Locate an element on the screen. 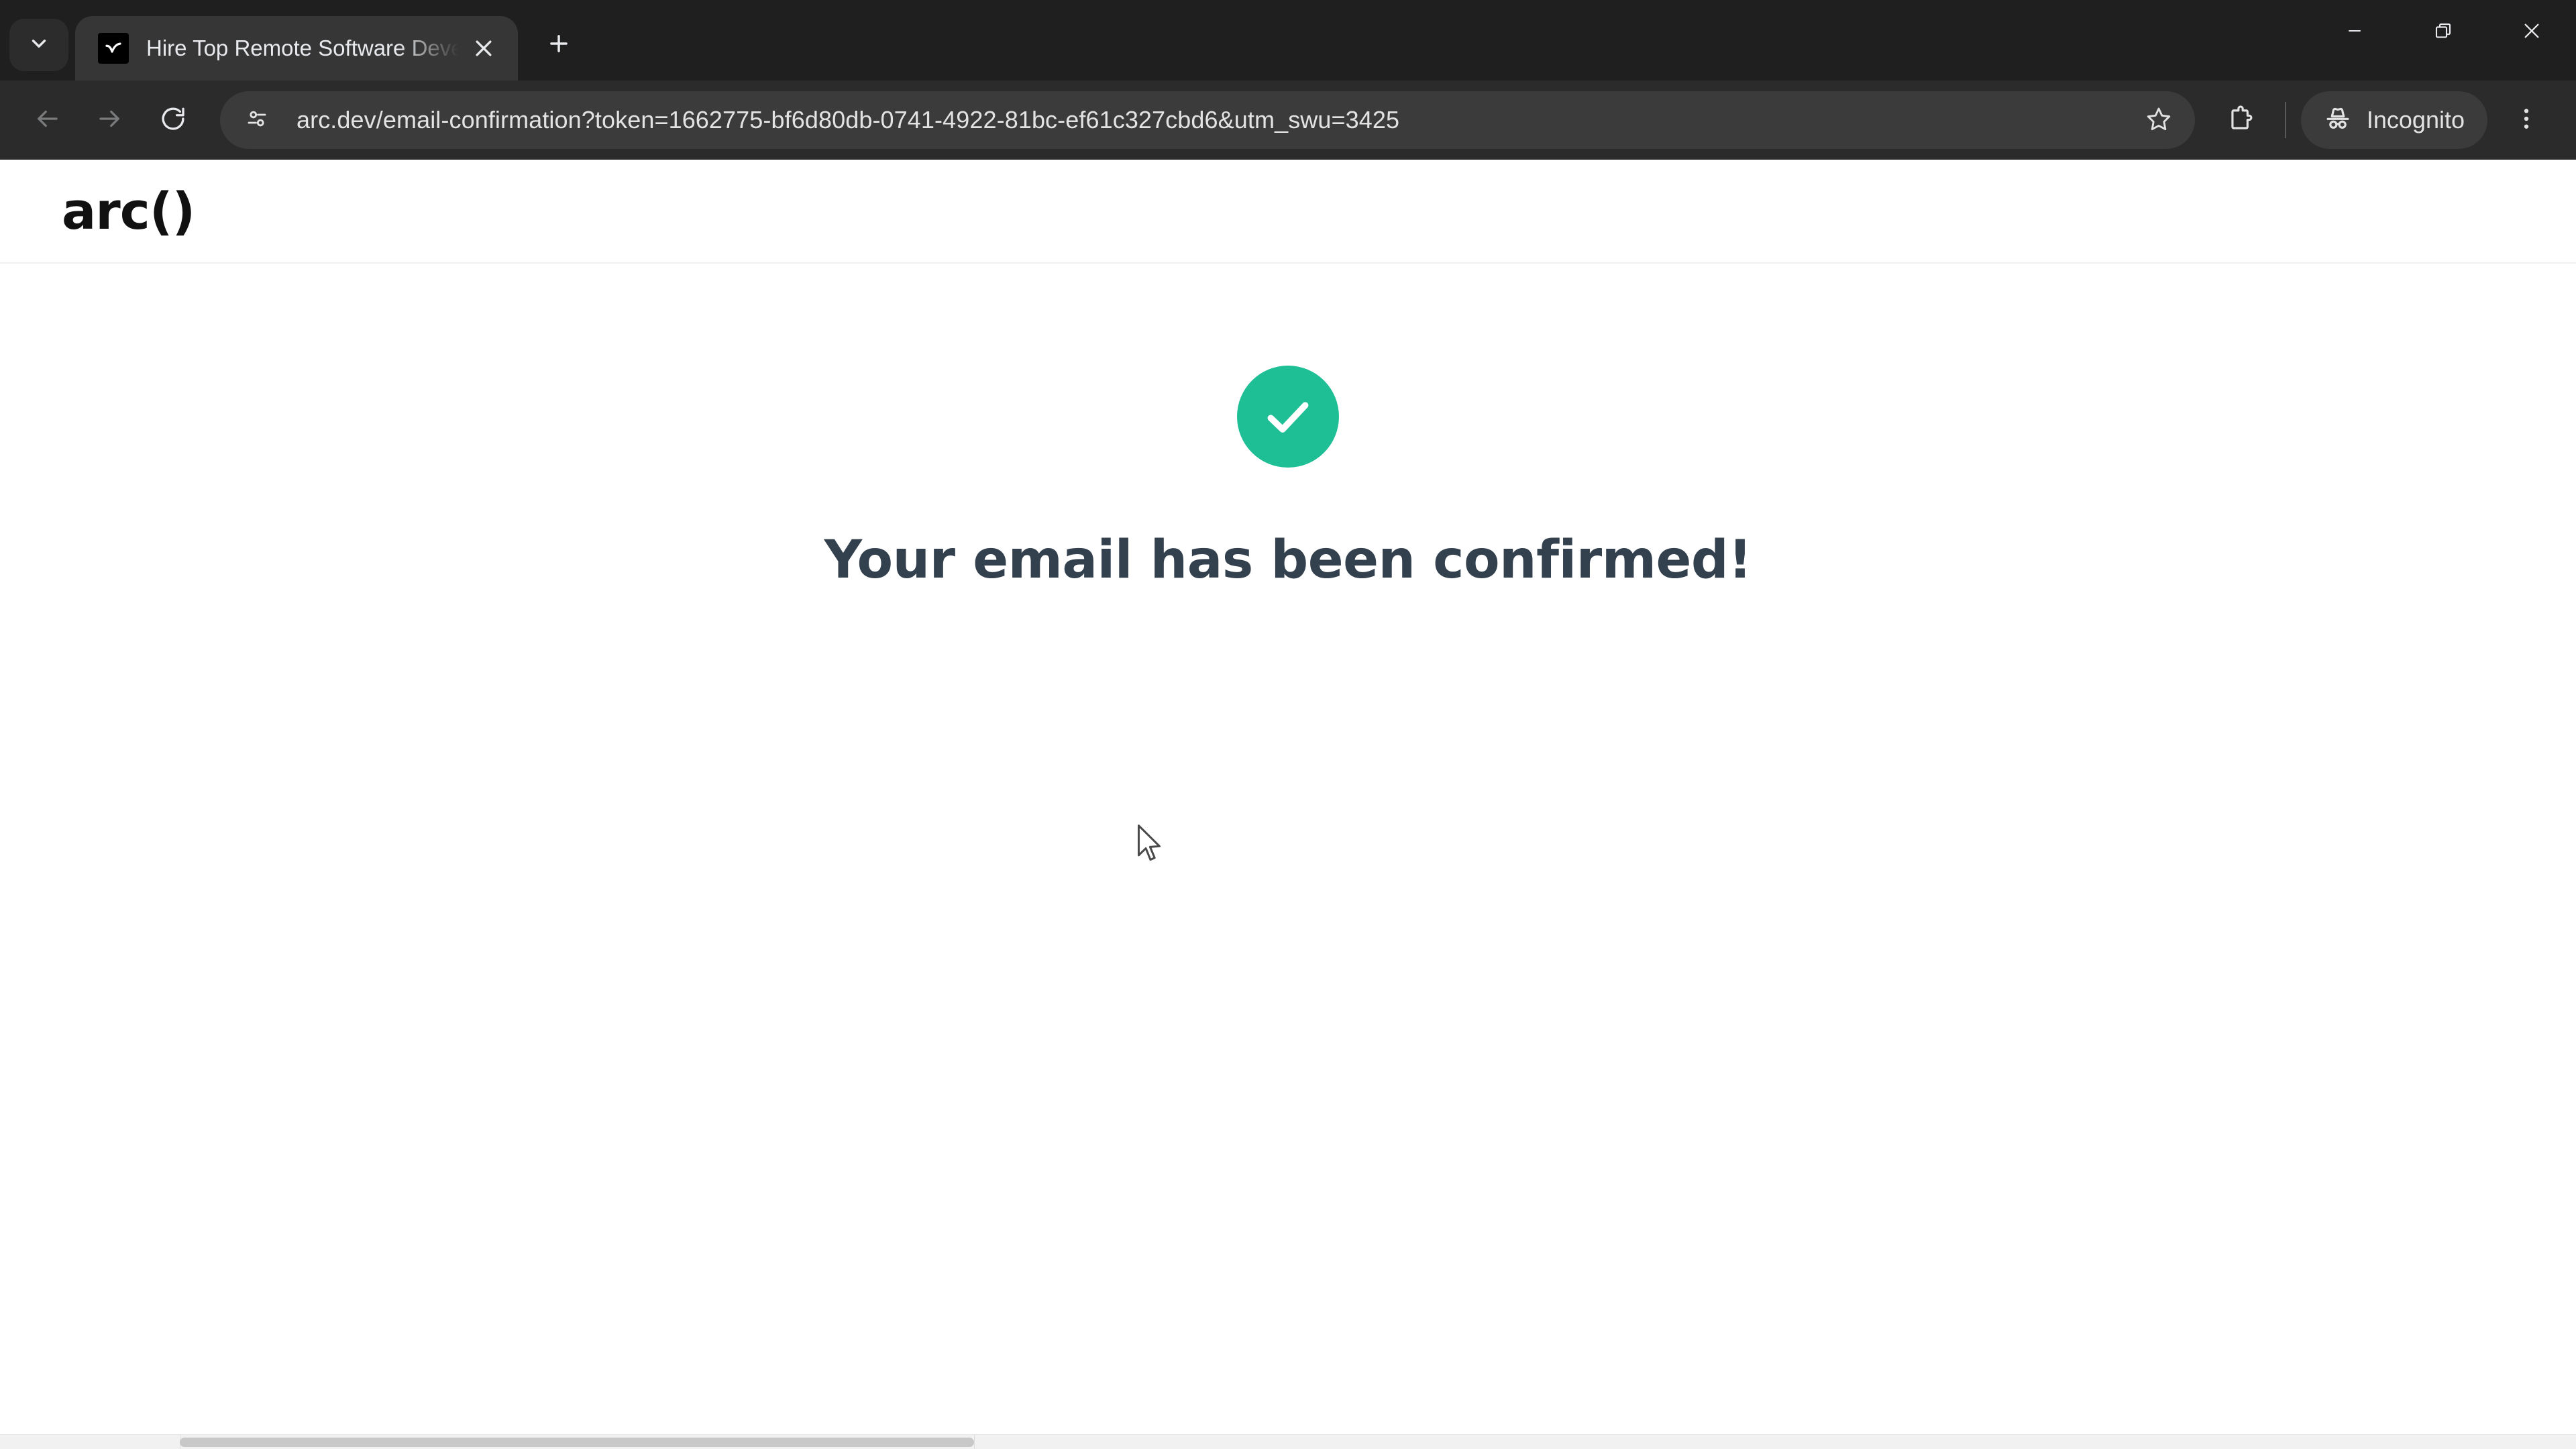  plus-icon is located at coordinates (559, 45).